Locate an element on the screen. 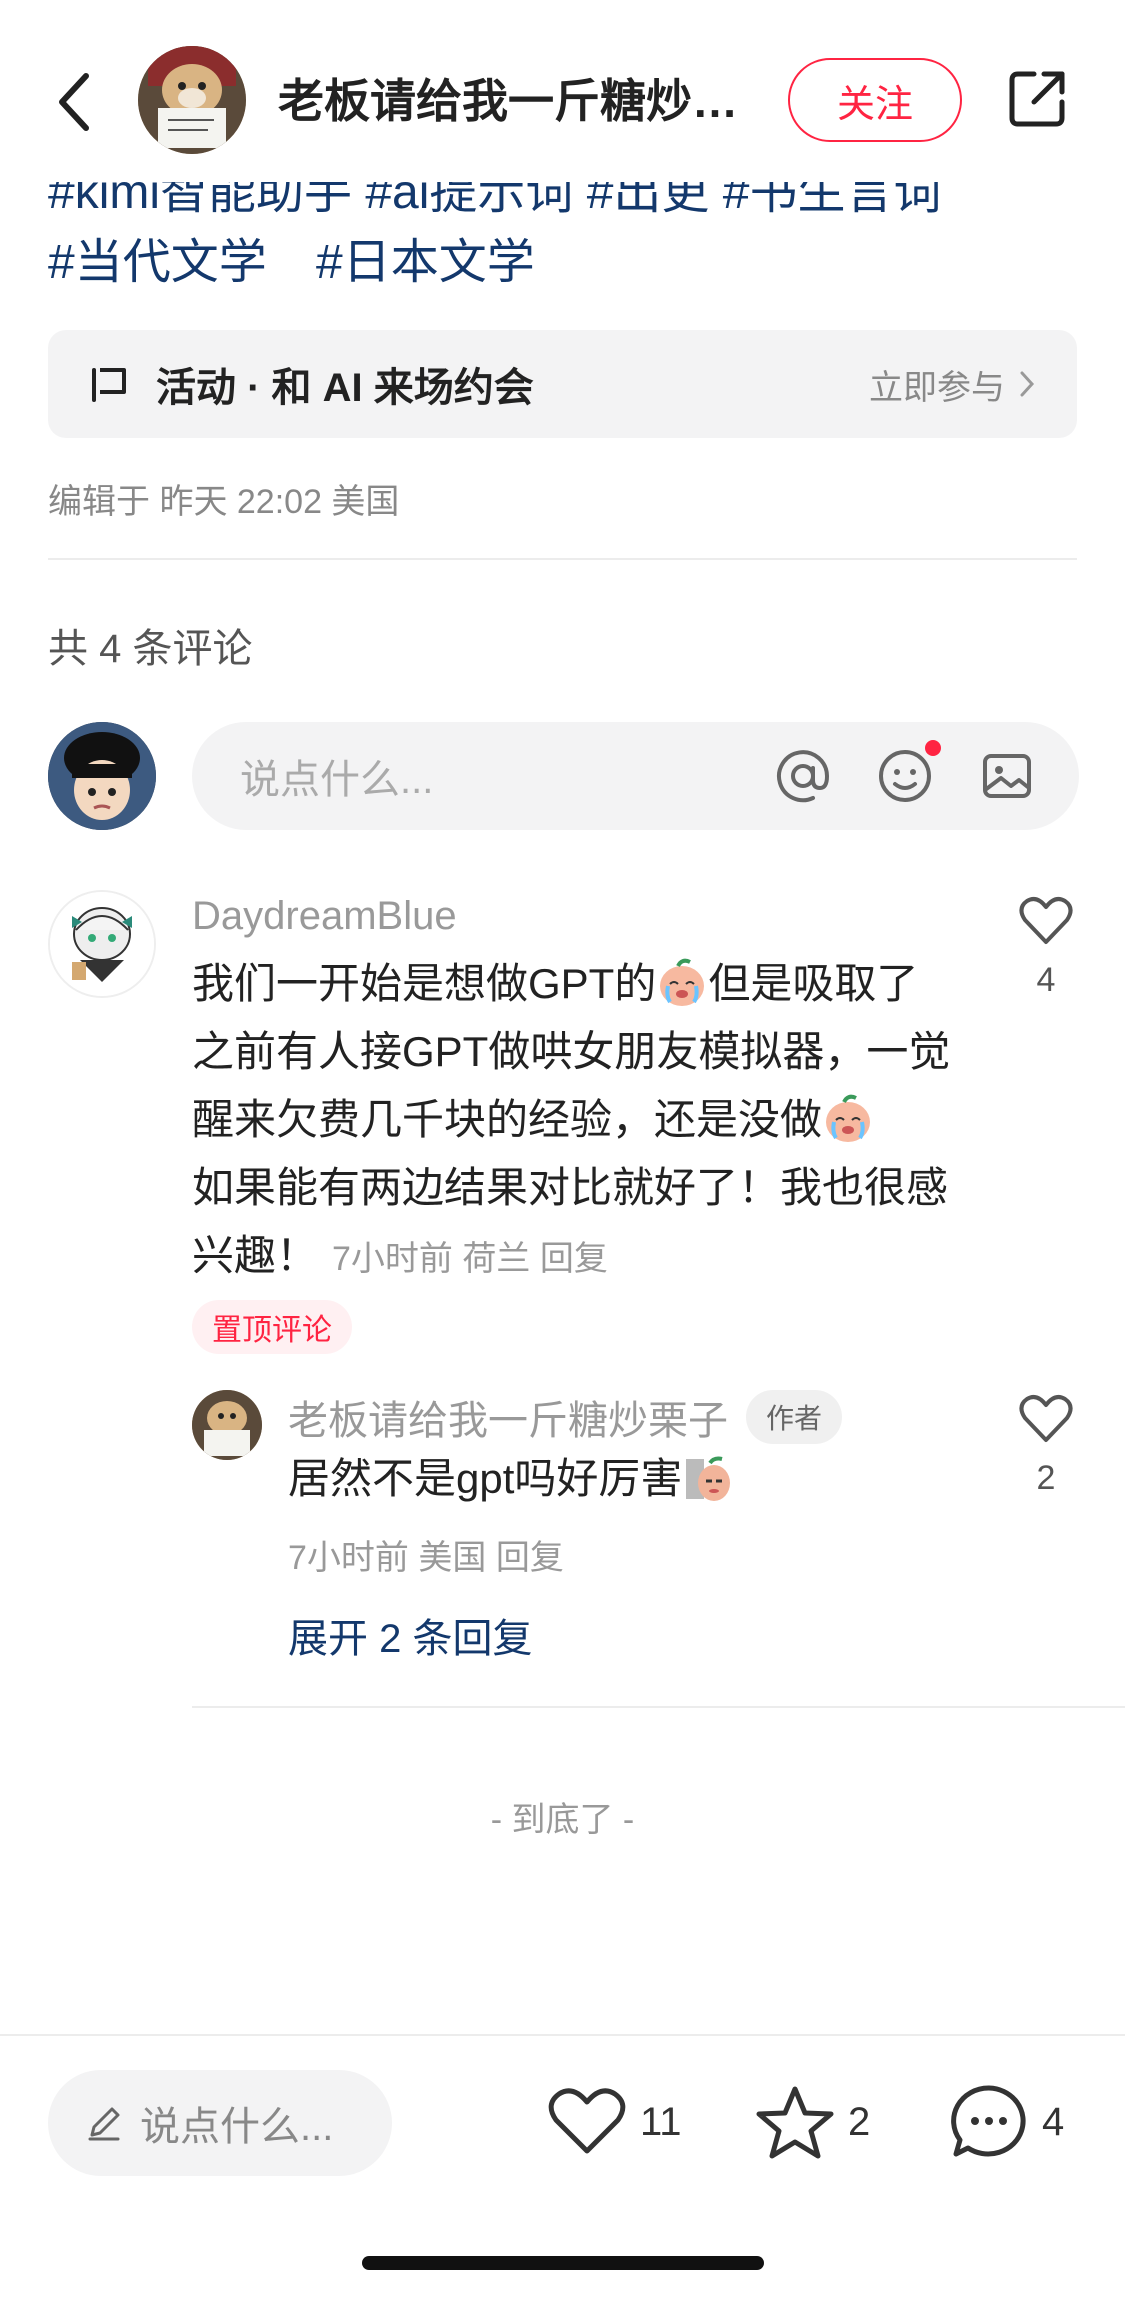 This screenshot has height=2300, width=1125. reply-author: 老板请给我一斤糖炒栗子 作者 is located at coordinates (565, 1417).